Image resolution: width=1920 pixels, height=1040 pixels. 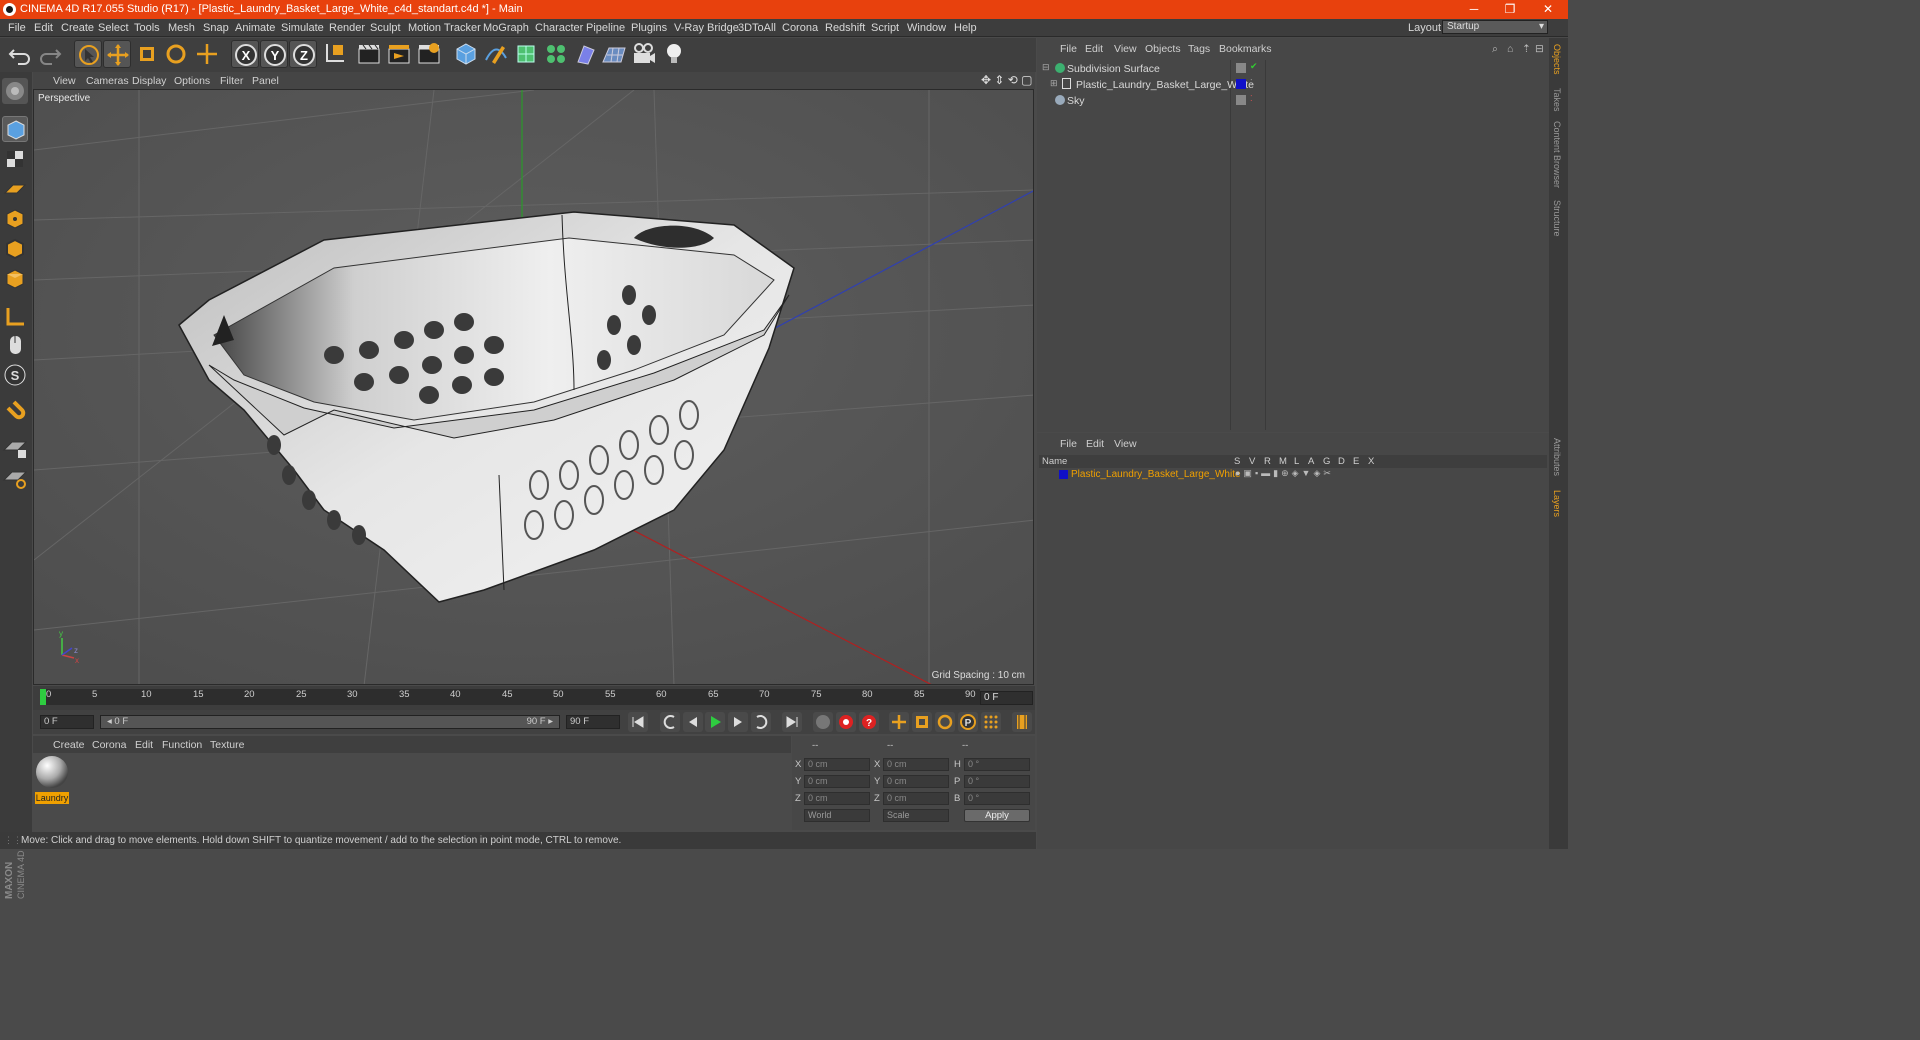 I want to click on tweak-mode-button, so click(x=15, y=345).